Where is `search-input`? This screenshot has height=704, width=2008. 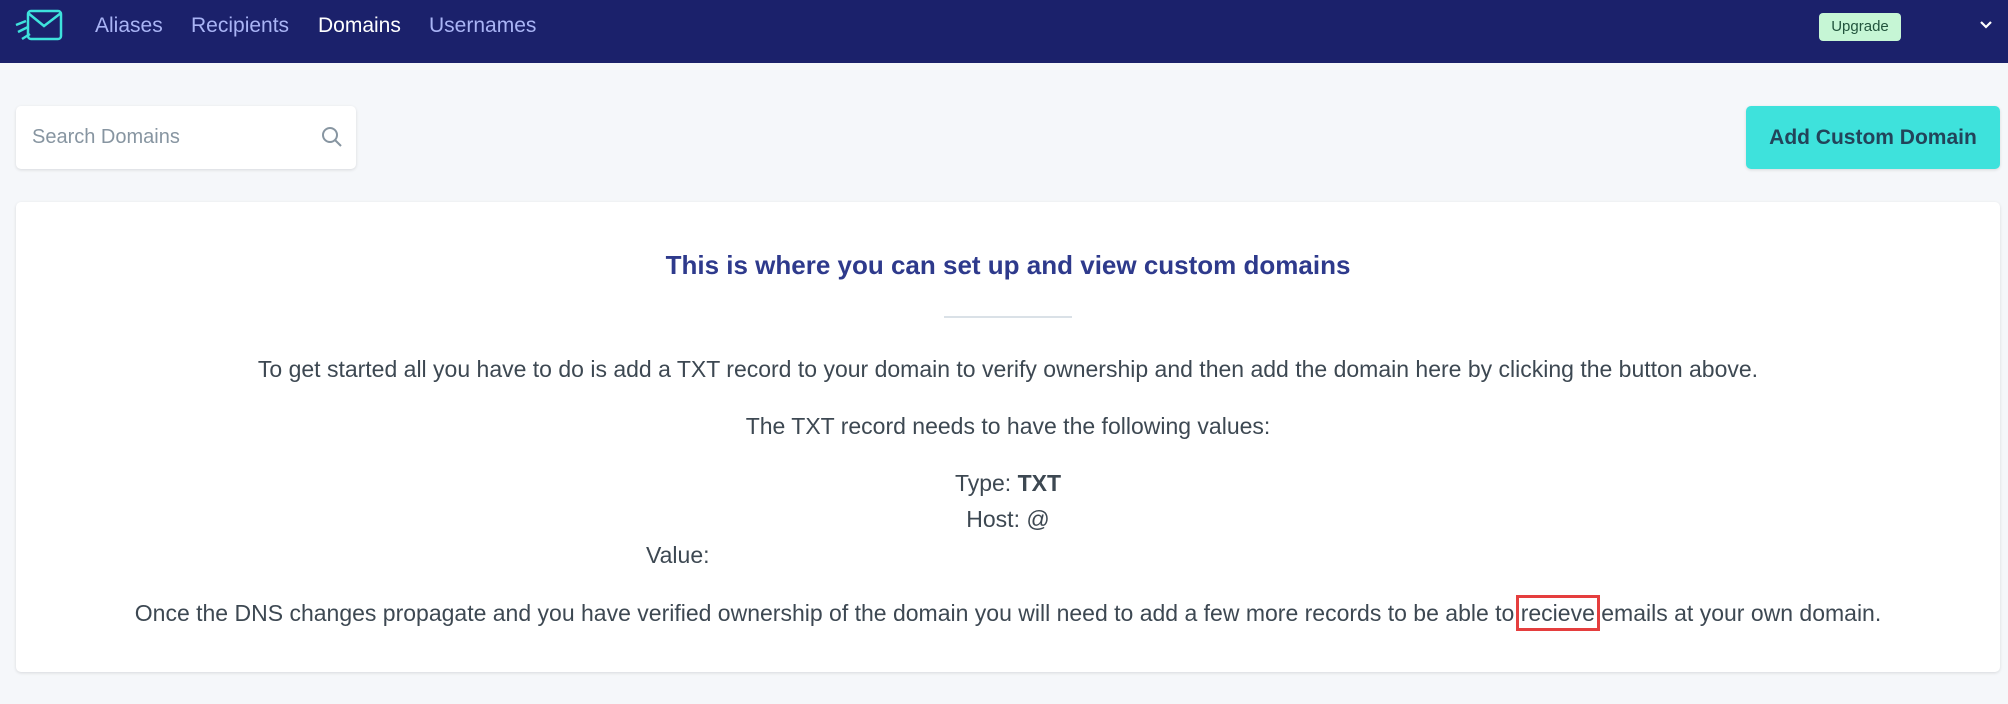
search-input is located at coordinates (166, 137).